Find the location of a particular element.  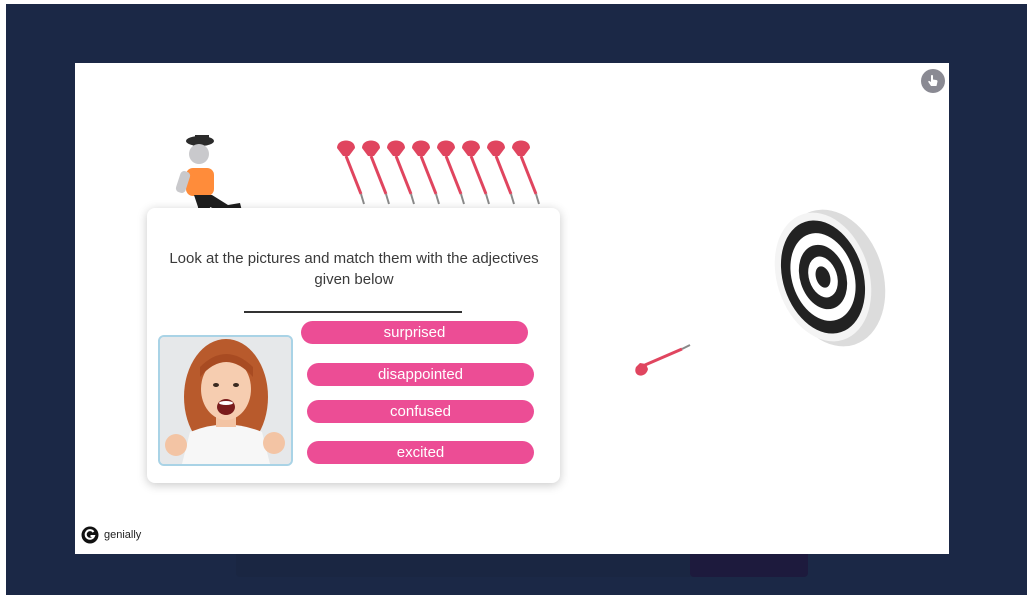

option-label: disappointed is located at coordinates (420, 374).